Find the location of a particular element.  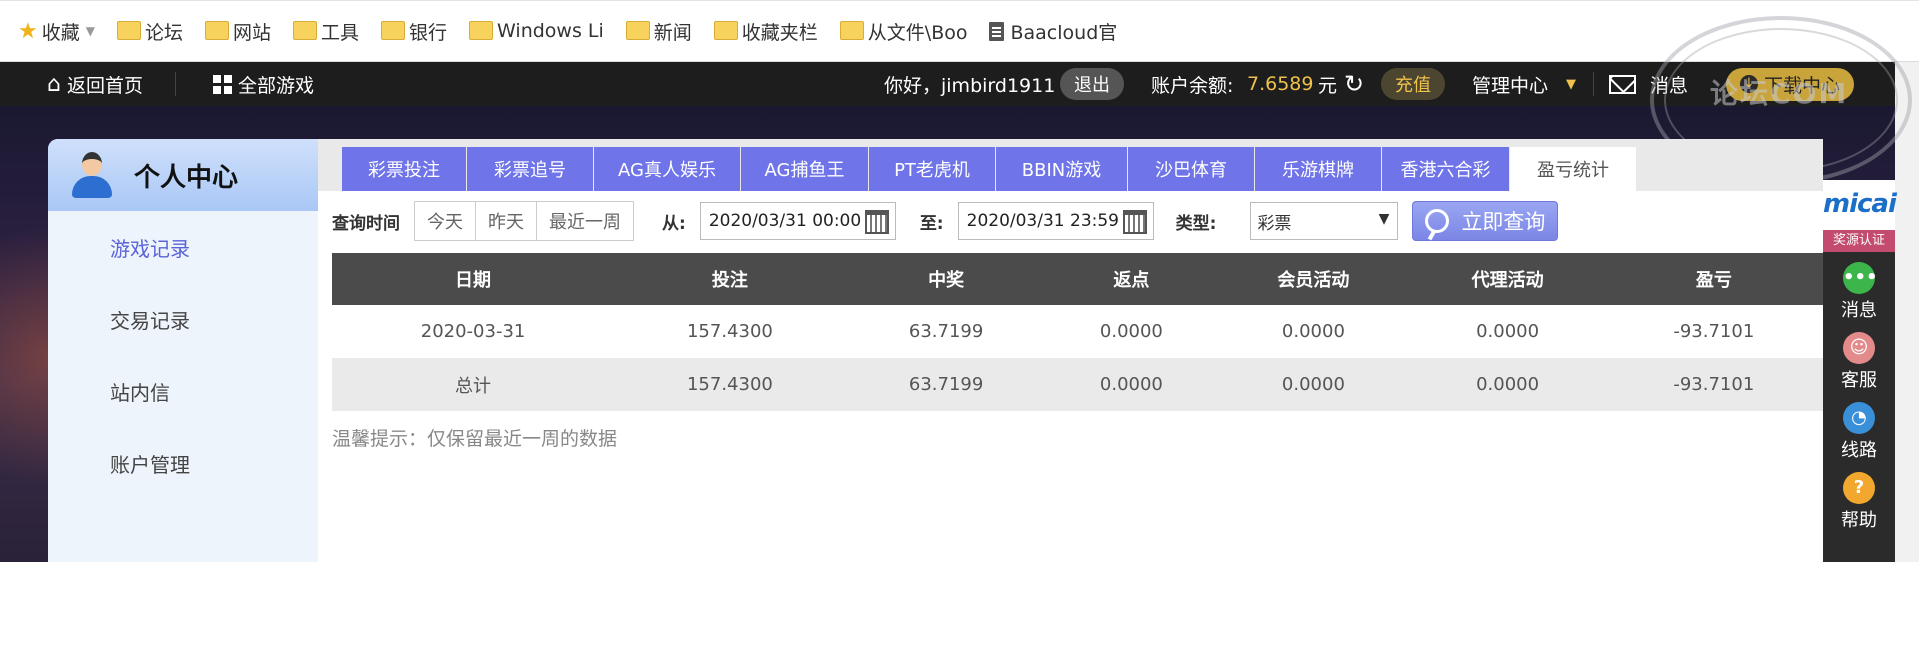

bookmark-folder: 新闻 is located at coordinates (658, 31).